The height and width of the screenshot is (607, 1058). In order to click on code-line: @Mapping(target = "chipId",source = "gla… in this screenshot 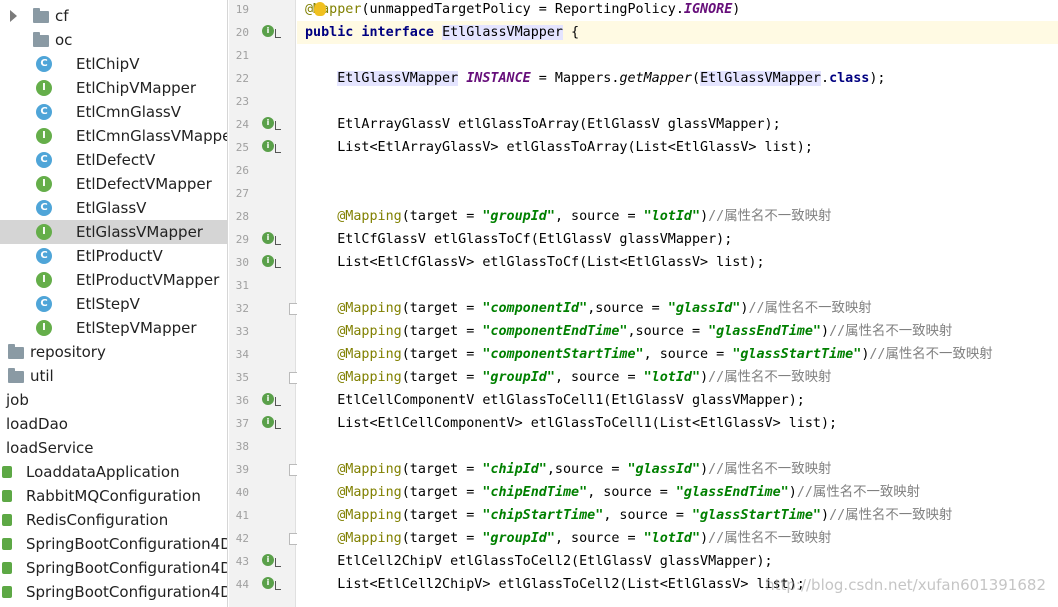, I will do `click(677, 469)`.